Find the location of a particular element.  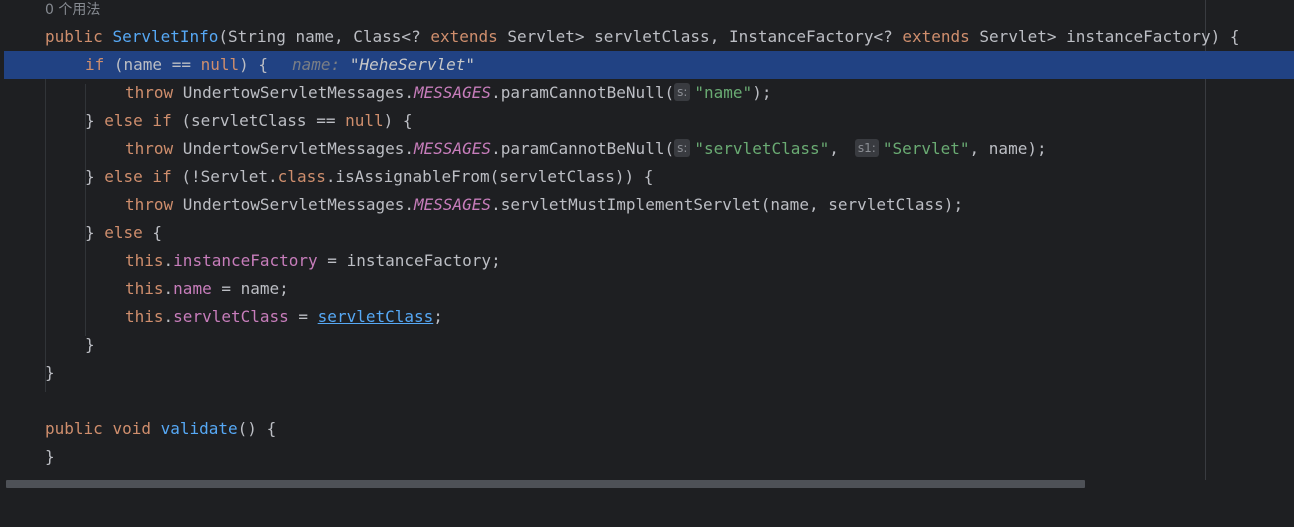

code-token: else is located at coordinates (123, 232).